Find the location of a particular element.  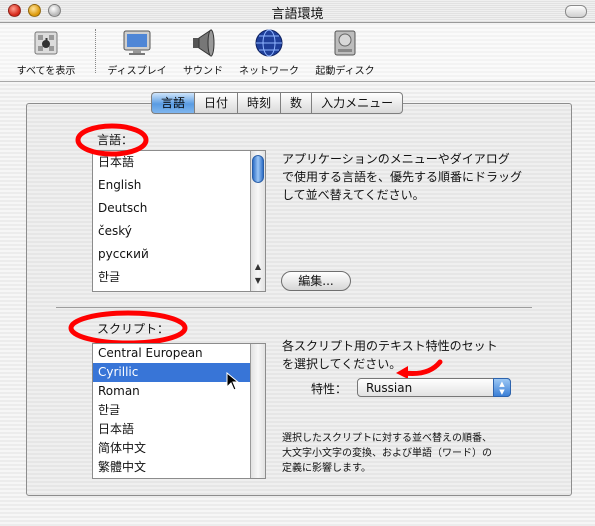

tab-numbers: 数 is located at coordinates (296, 103).